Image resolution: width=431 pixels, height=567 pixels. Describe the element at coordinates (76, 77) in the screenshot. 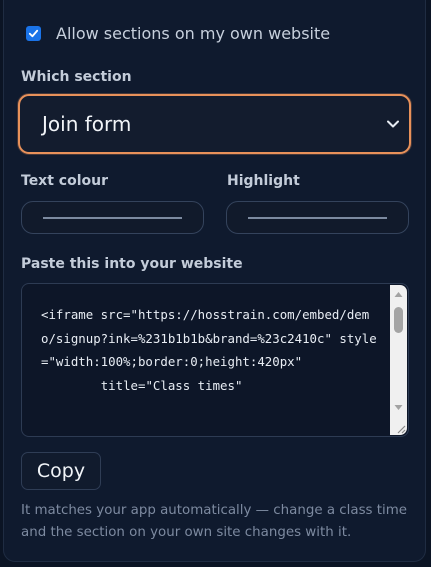

I see `section-label: Which section` at that location.